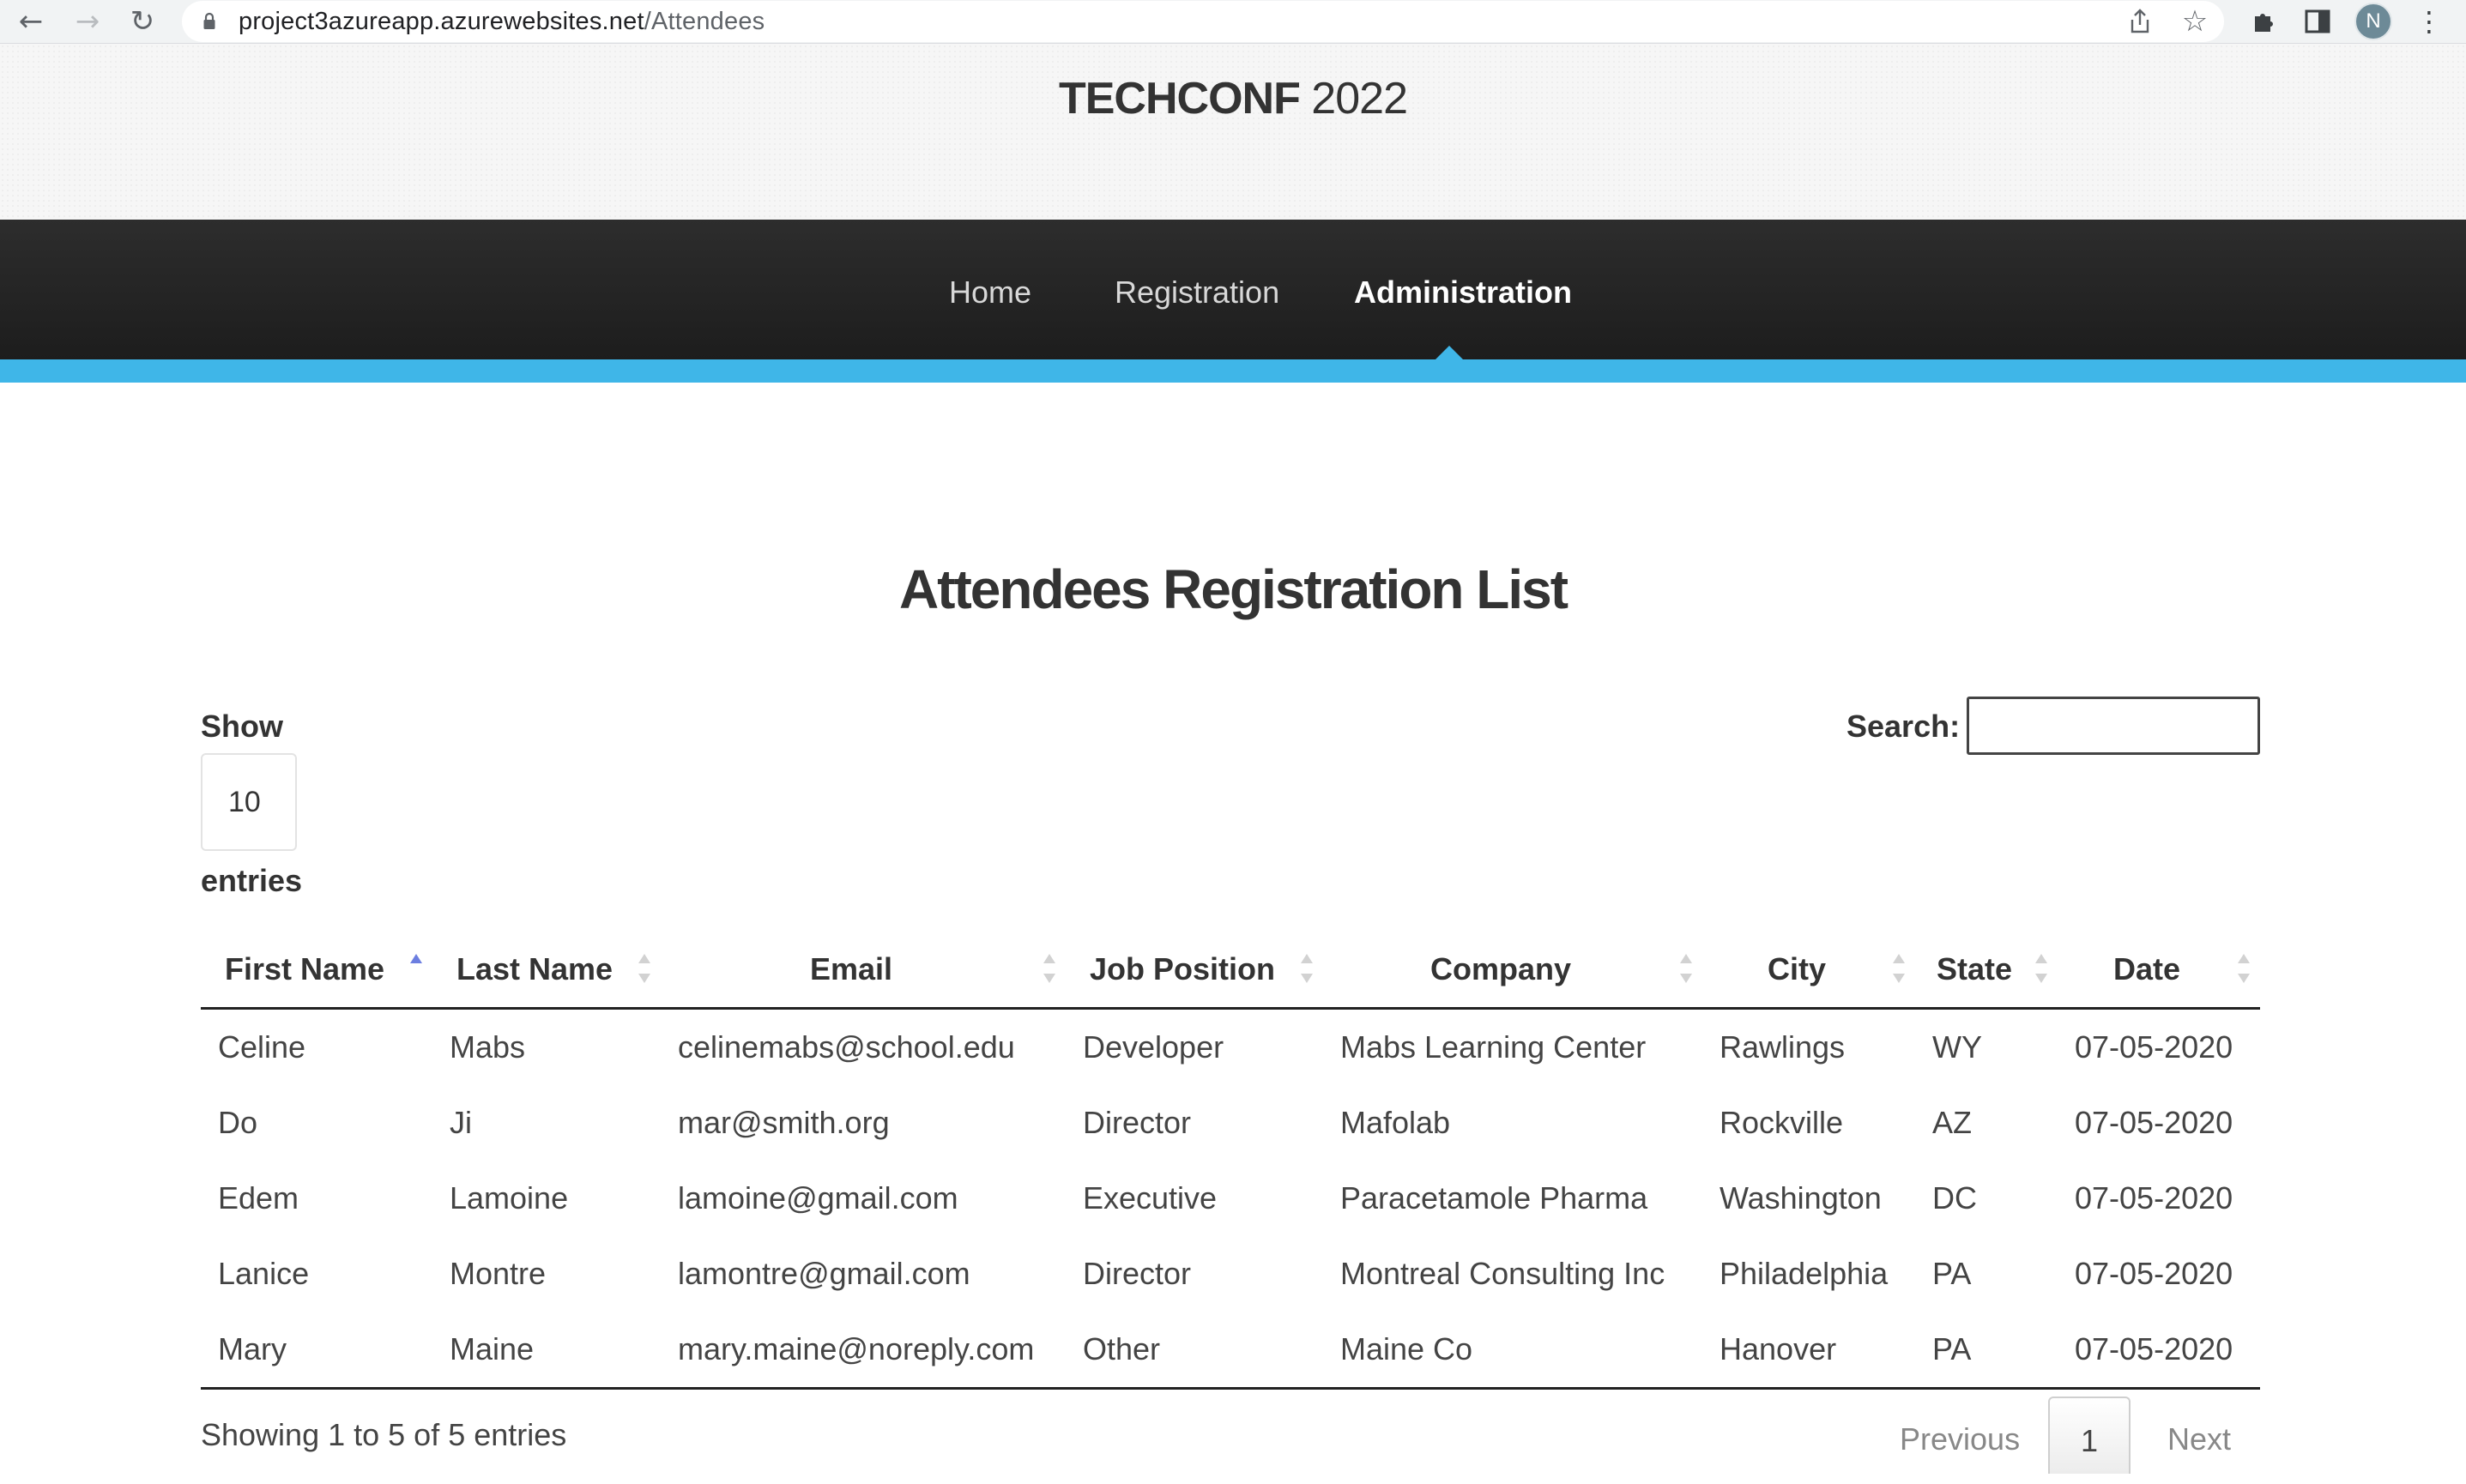 The height and width of the screenshot is (1484, 2466). Describe the element at coordinates (1804, 1273) in the screenshot. I see `cell-city: Philadelphia` at that location.